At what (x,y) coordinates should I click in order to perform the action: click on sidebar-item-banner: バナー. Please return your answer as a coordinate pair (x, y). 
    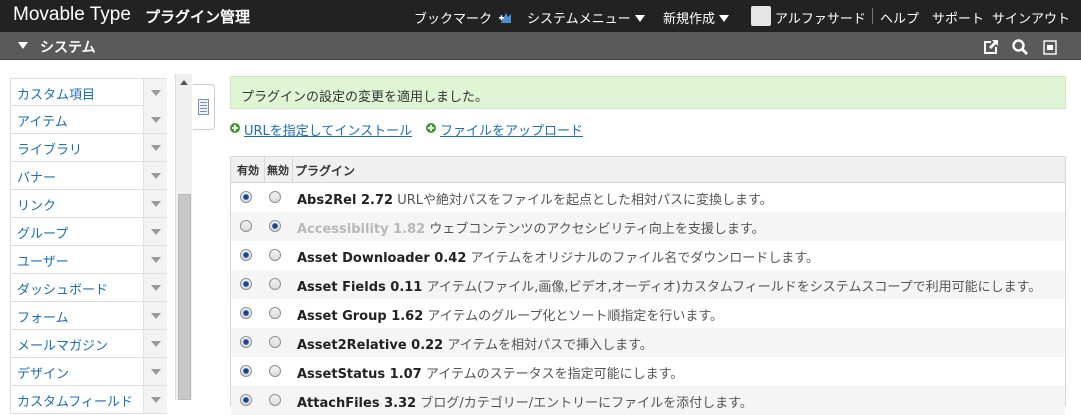
    Looking at the image, I should click on (88, 176).